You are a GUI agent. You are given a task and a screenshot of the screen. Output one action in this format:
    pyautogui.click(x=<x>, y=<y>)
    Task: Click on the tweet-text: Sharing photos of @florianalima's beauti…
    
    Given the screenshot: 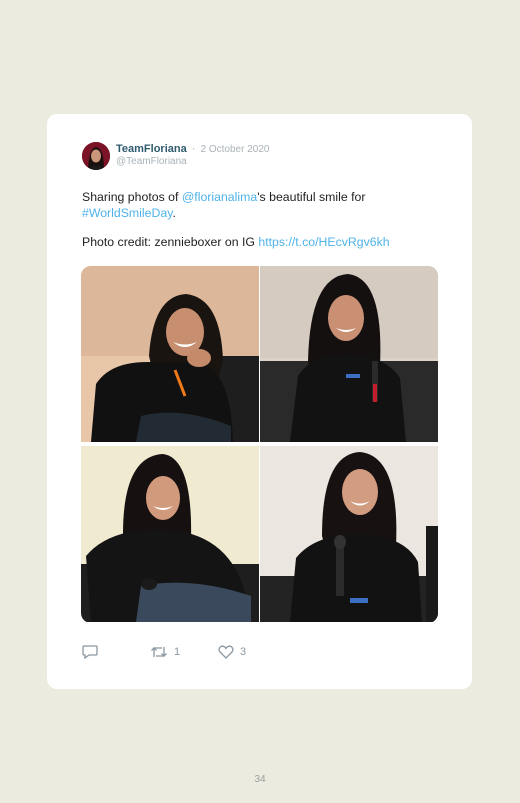 What is the action you would take?
    pyautogui.click(x=262, y=219)
    